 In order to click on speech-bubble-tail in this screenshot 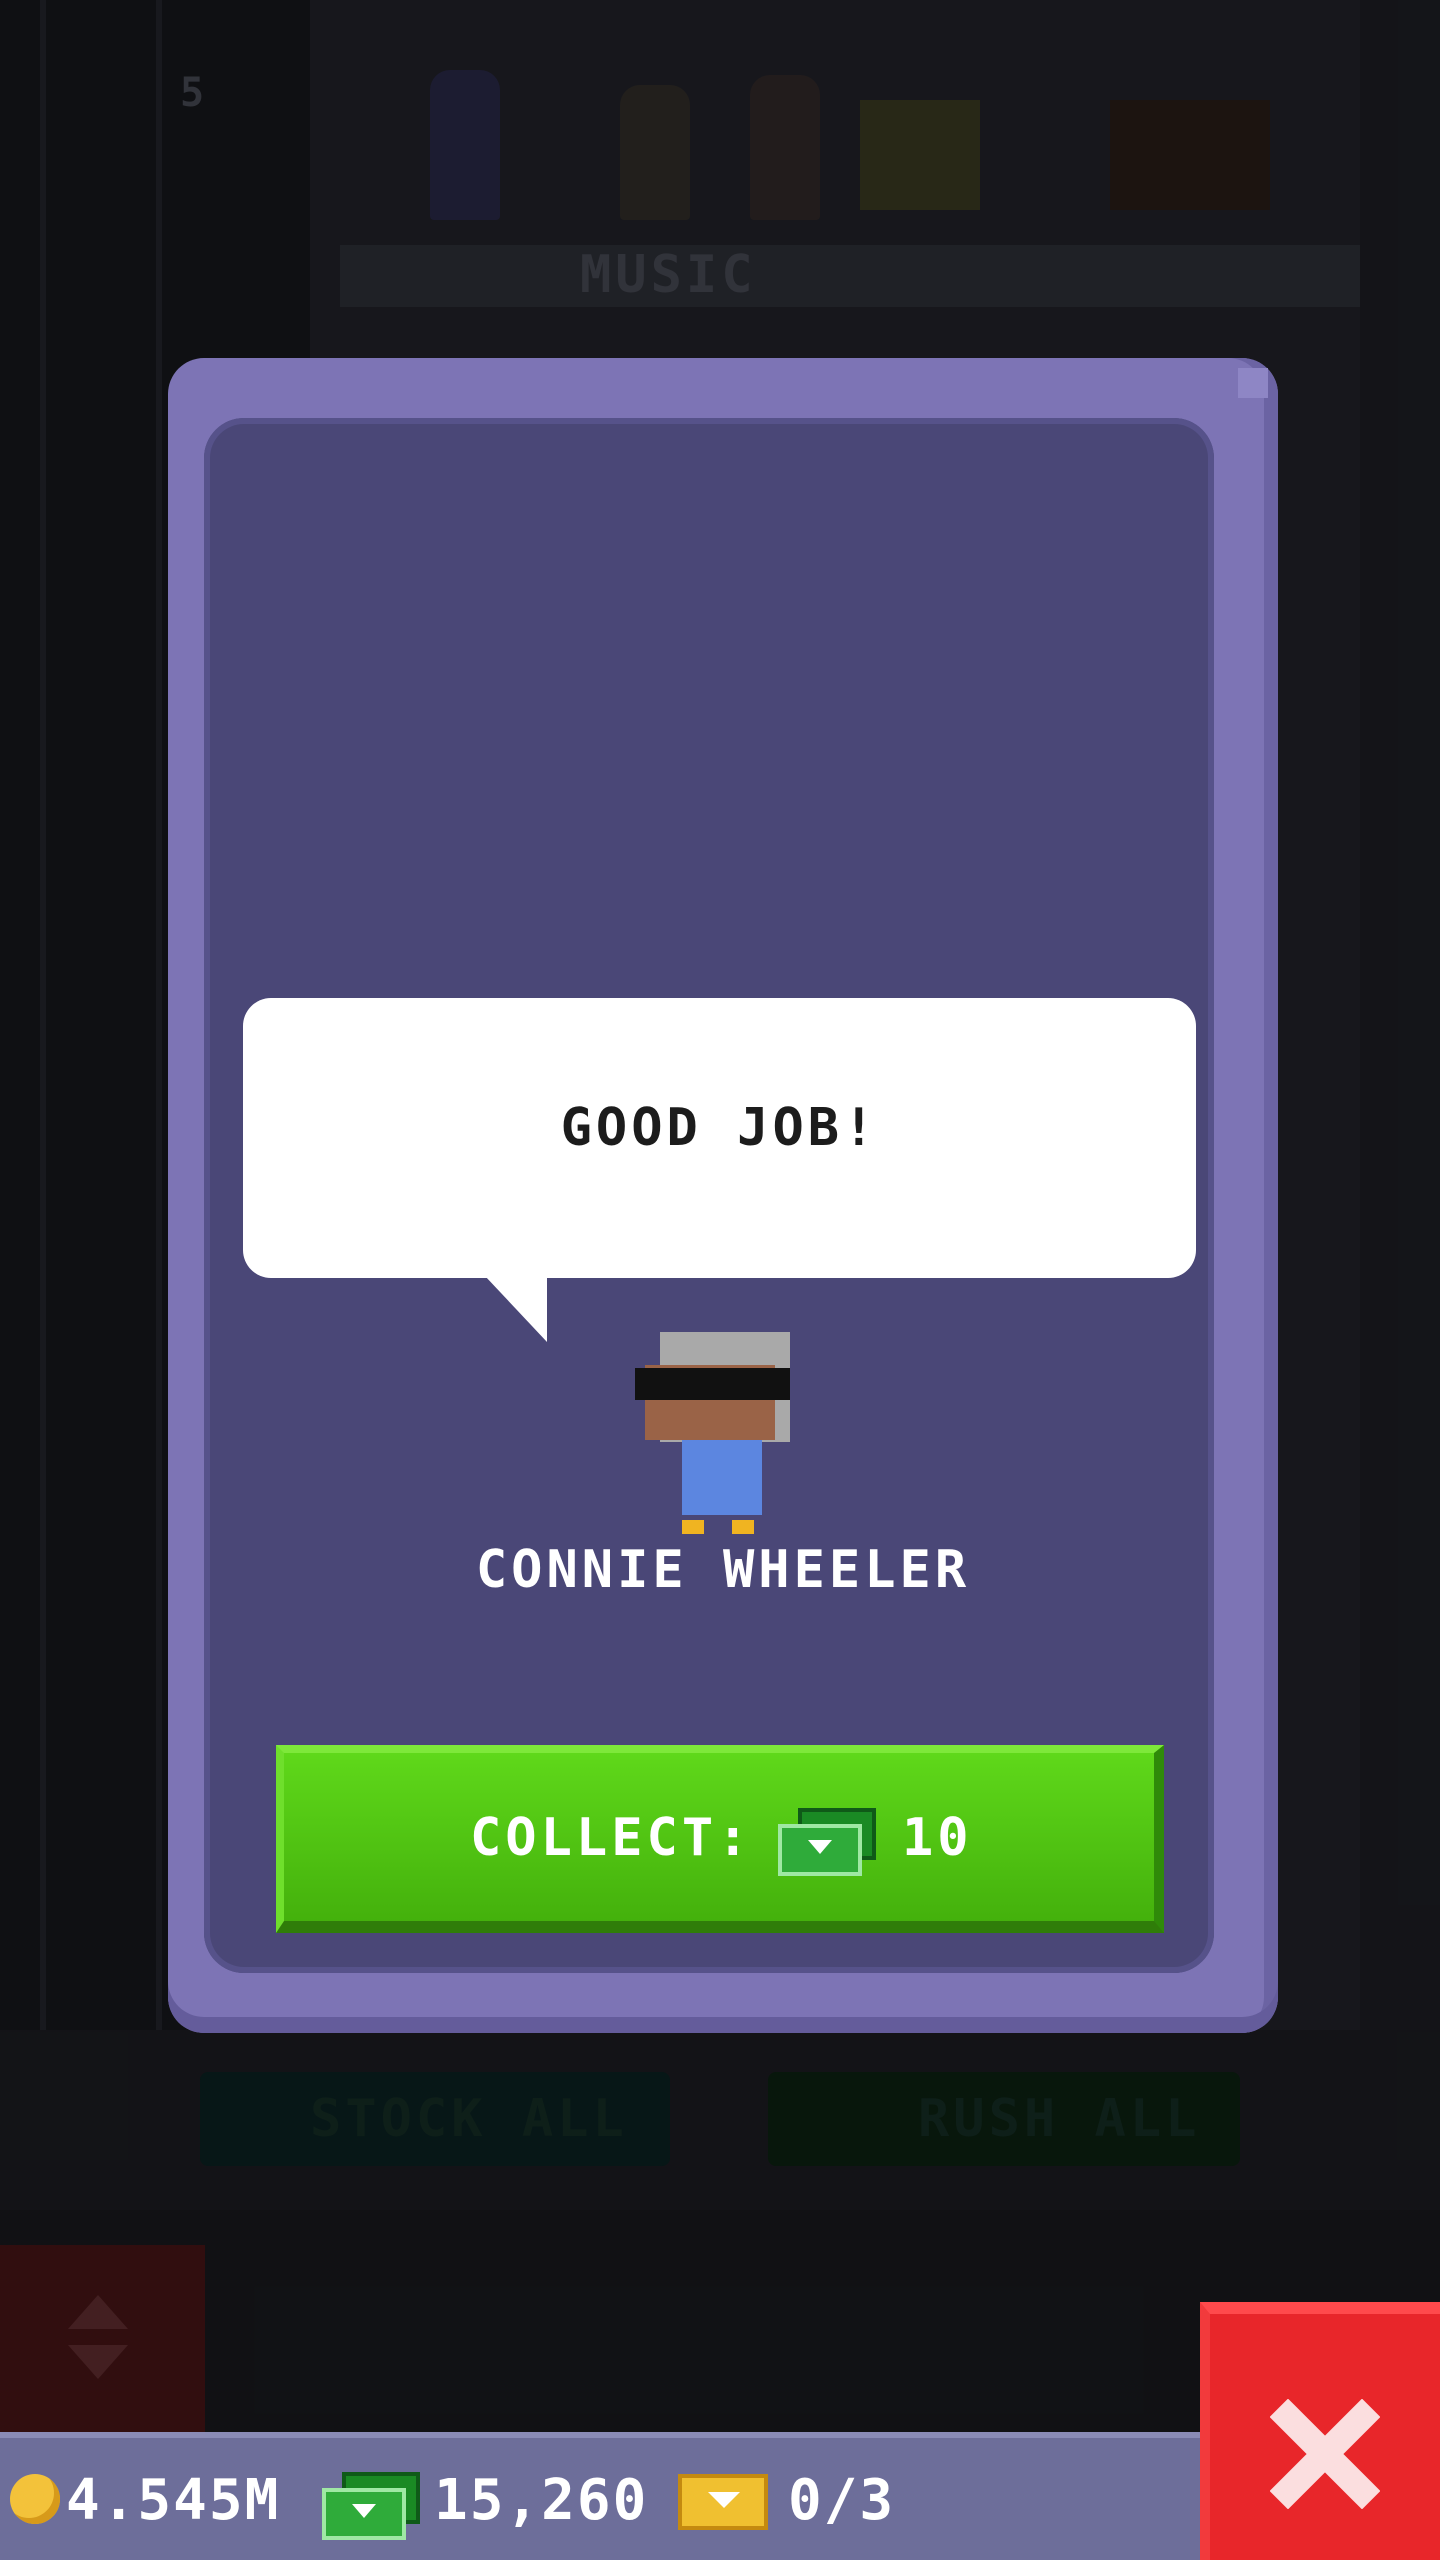, I will do `click(516, 1309)`.